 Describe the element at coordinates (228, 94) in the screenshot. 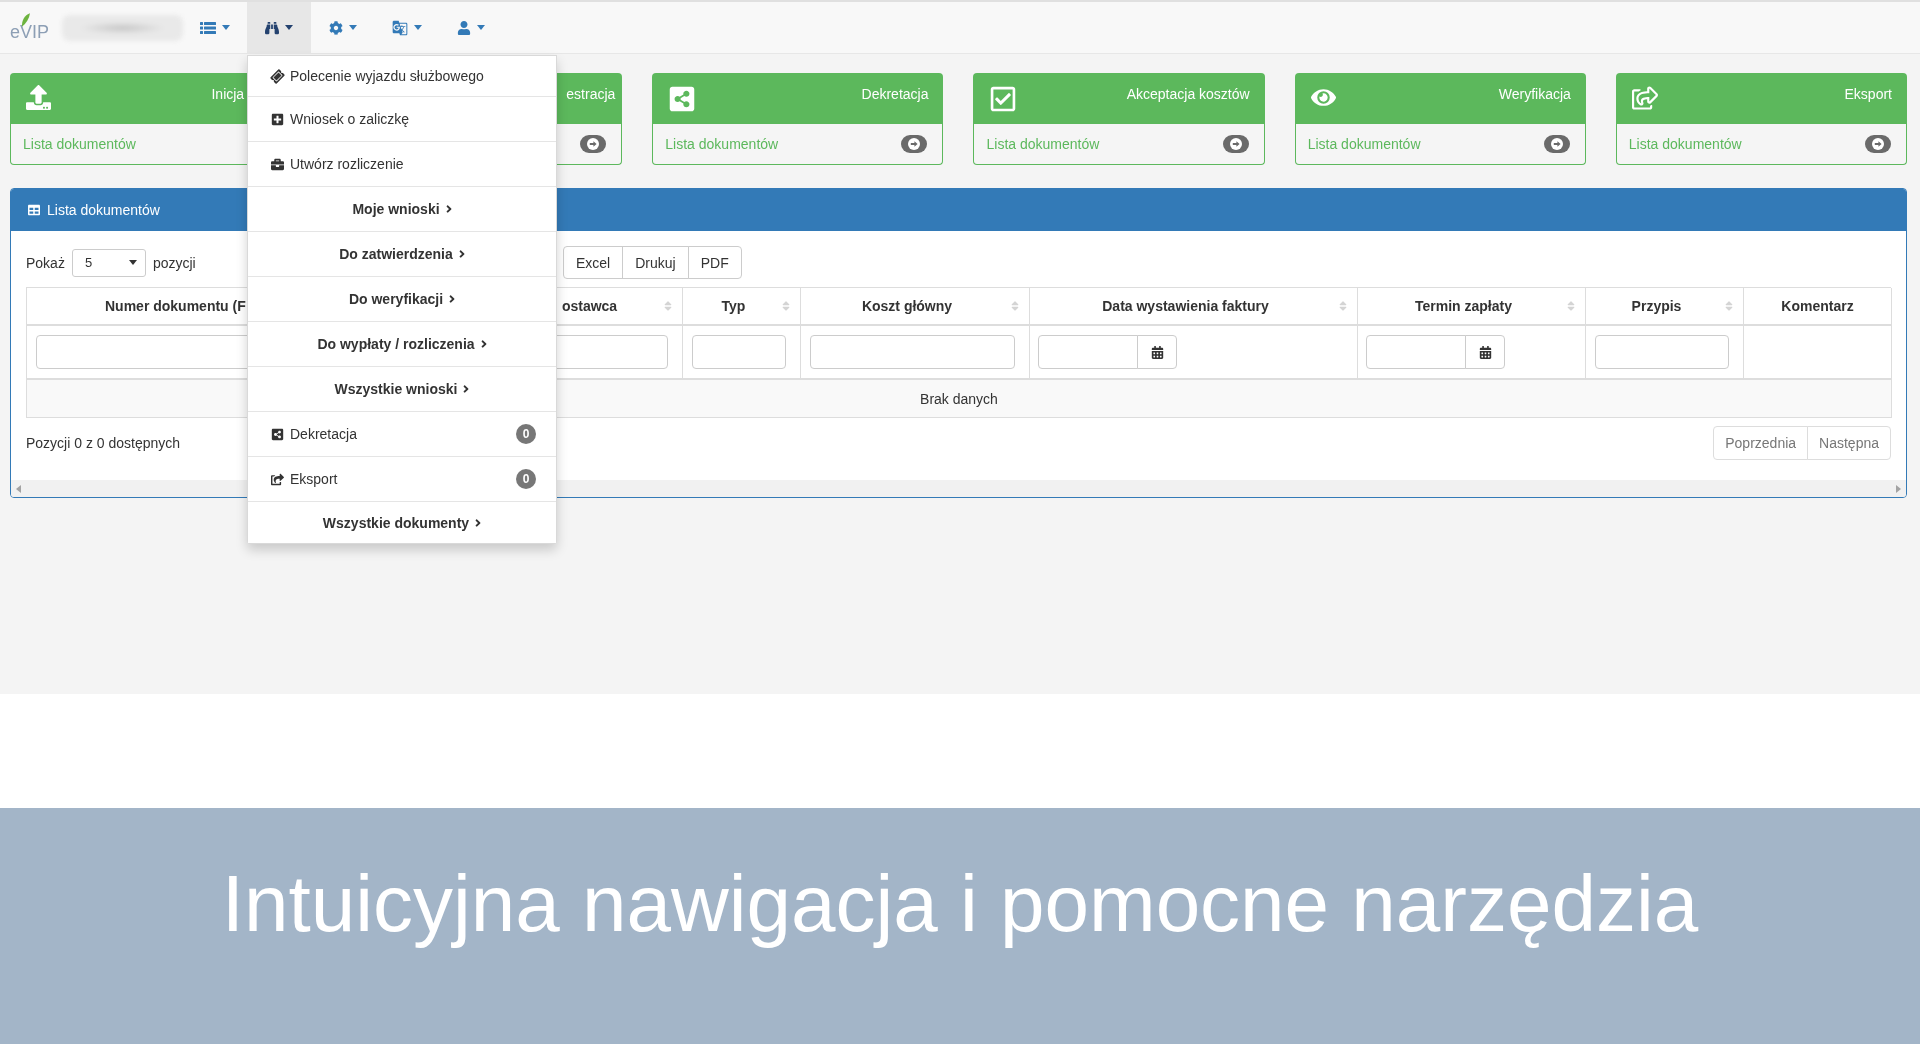

I see `card-title: Inicja` at that location.